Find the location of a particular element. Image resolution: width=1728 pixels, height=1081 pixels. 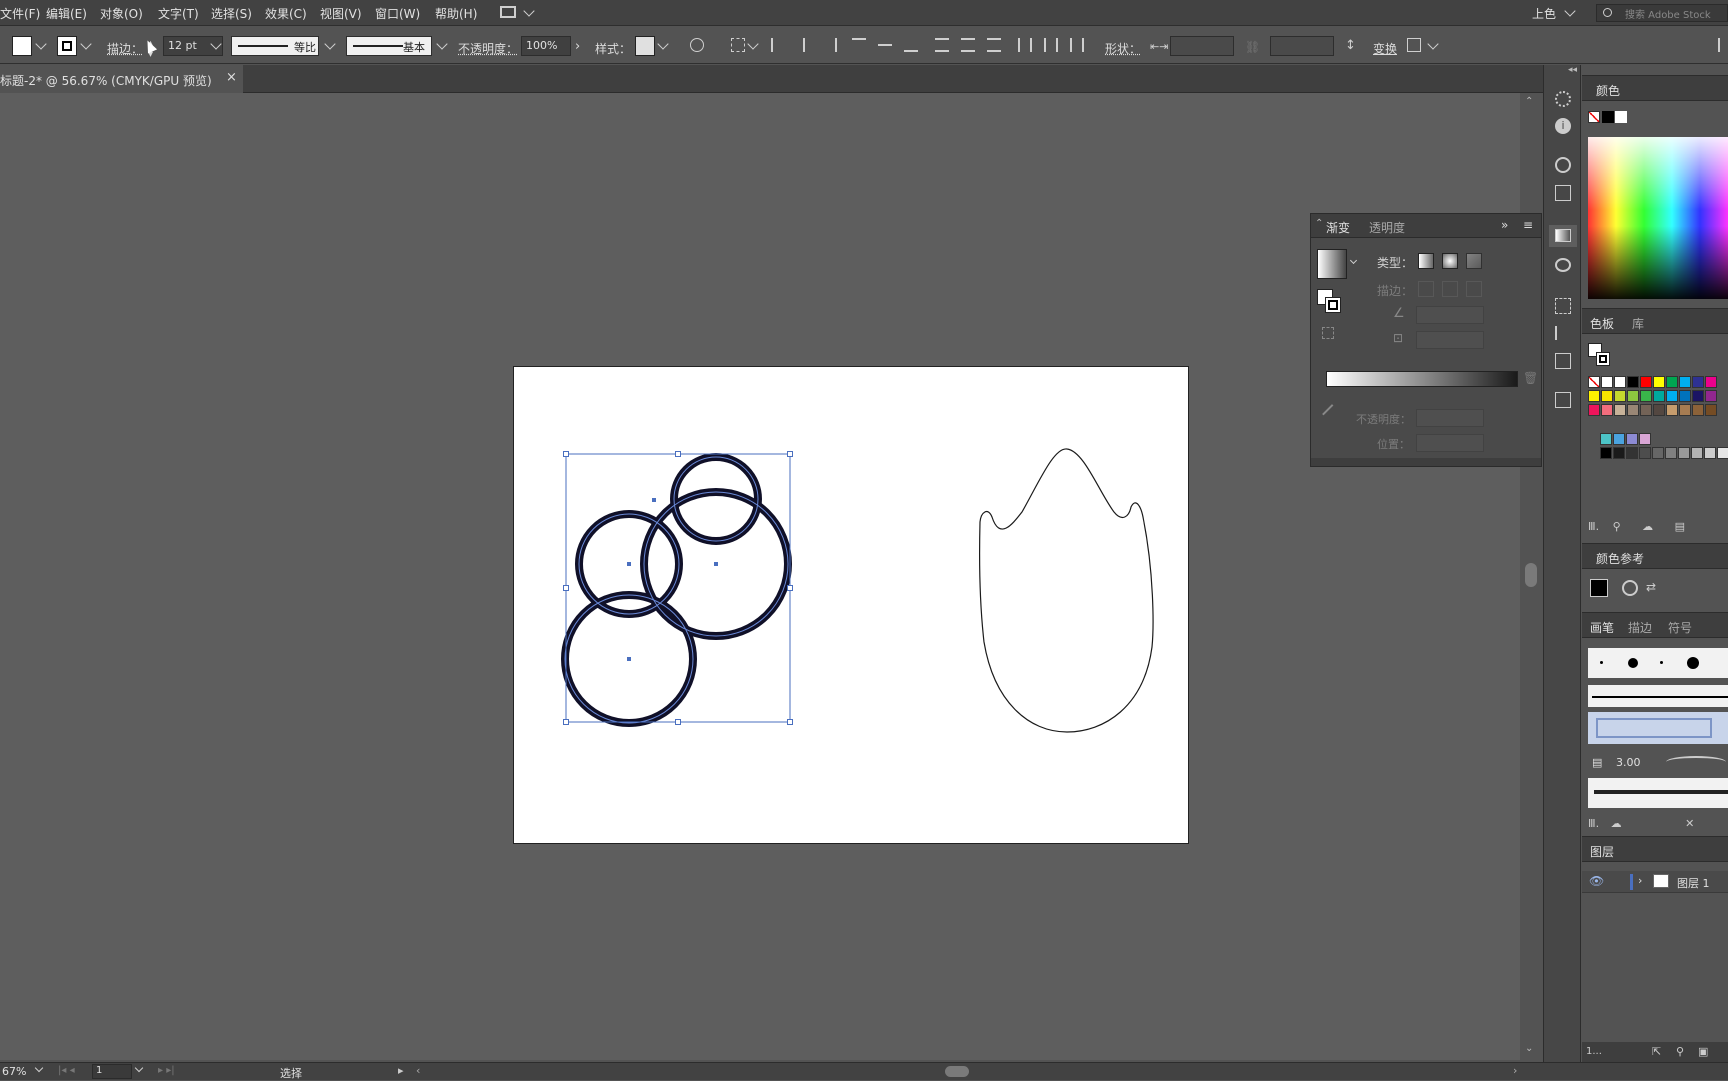

menu-type: 文字(T) is located at coordinates (178, 13).